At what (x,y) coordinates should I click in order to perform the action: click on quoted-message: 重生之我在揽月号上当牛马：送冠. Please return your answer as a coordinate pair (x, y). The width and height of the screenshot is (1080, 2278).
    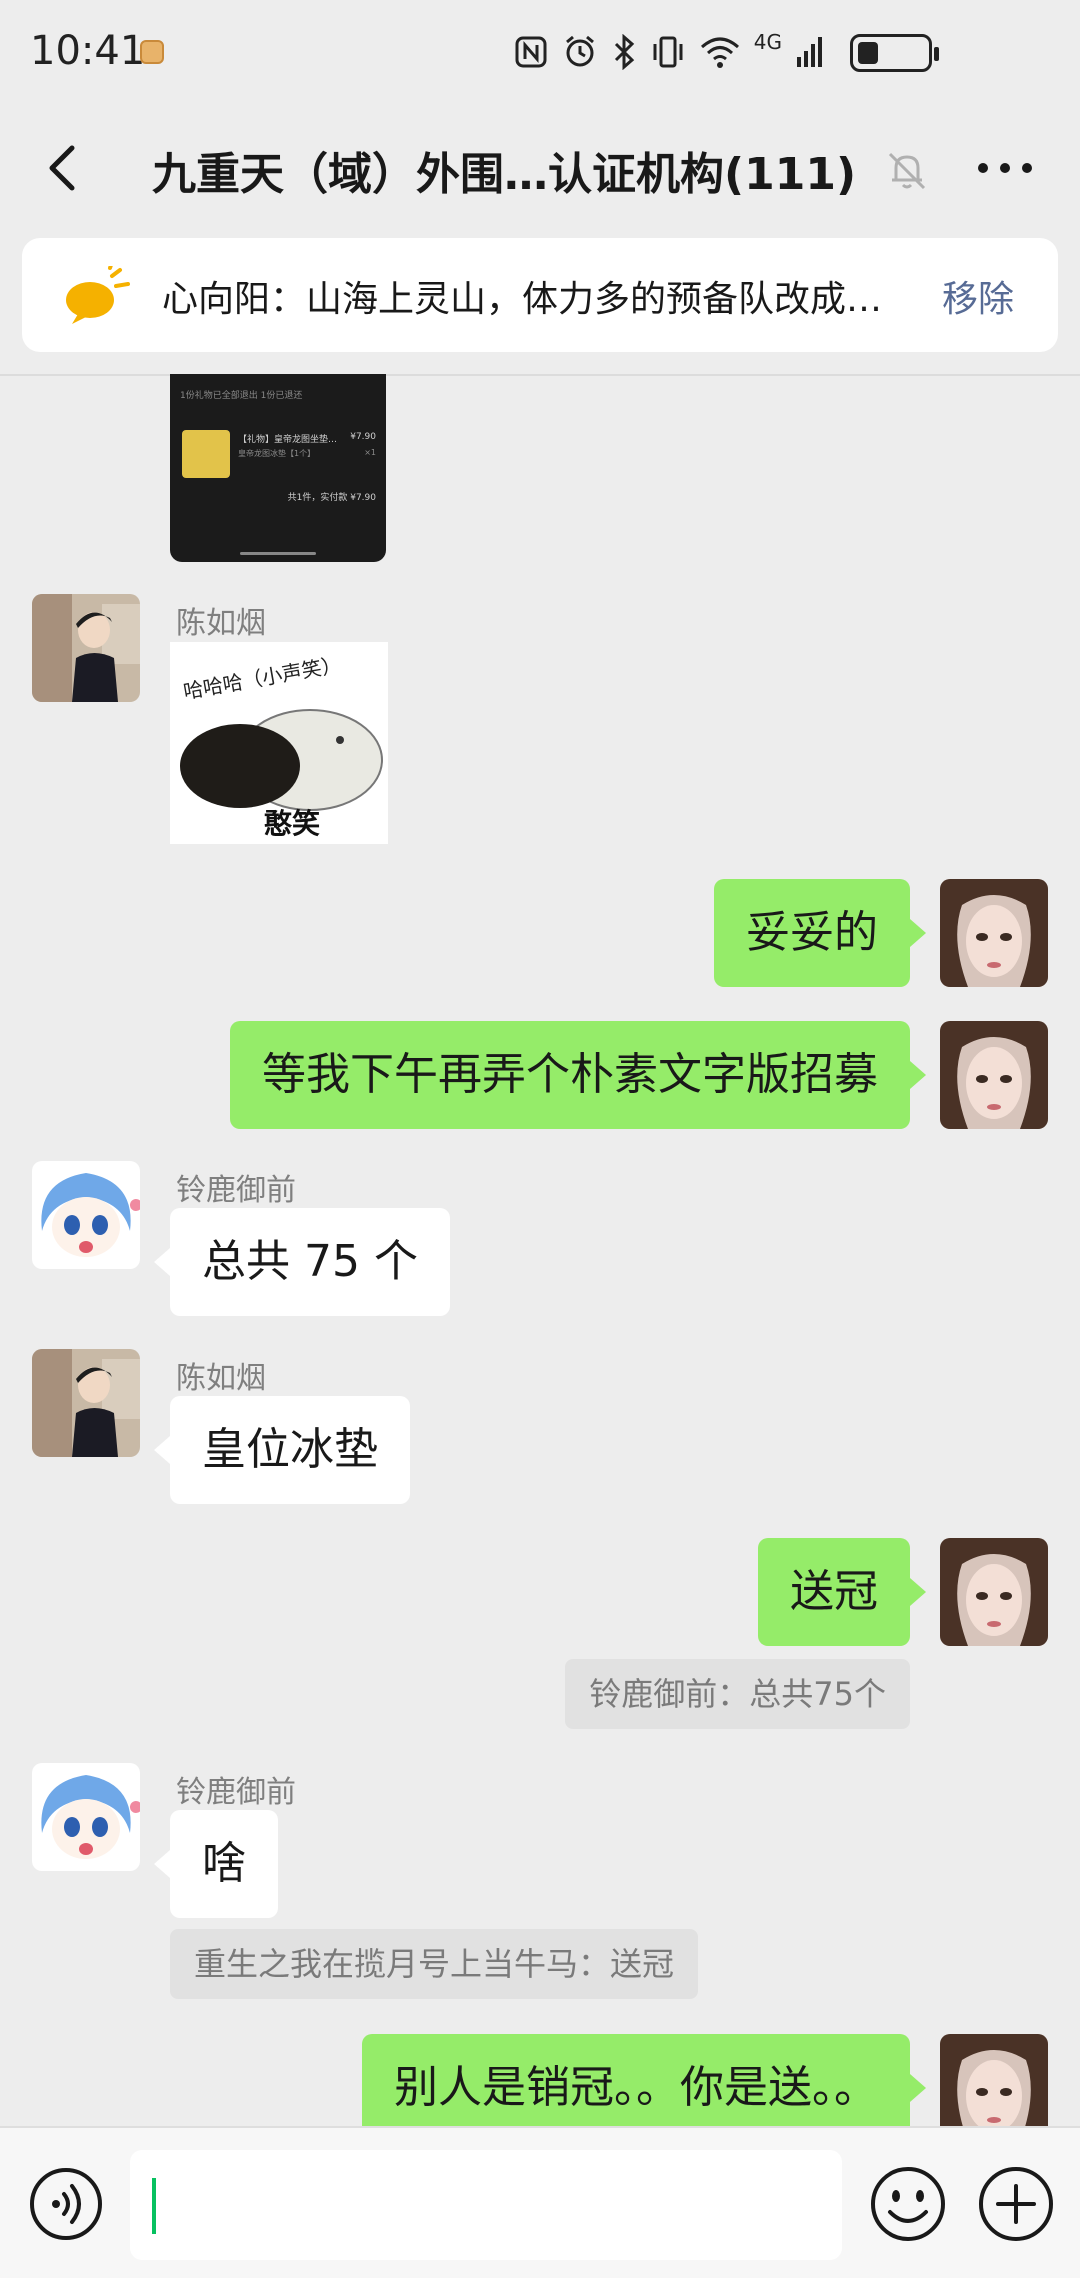
    Looking at the image, I should click on (434, 1964).